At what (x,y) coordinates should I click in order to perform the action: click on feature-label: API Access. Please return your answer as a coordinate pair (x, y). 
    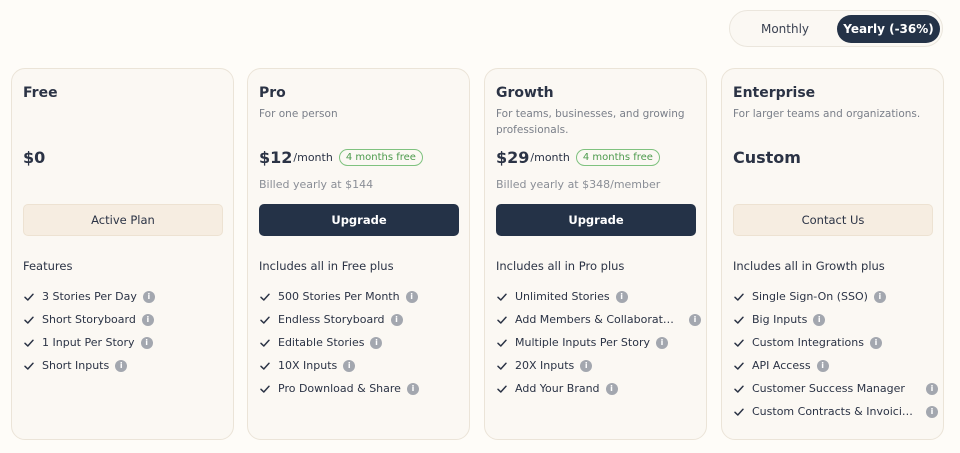
    Looking at the image, I should click on (781, 365).